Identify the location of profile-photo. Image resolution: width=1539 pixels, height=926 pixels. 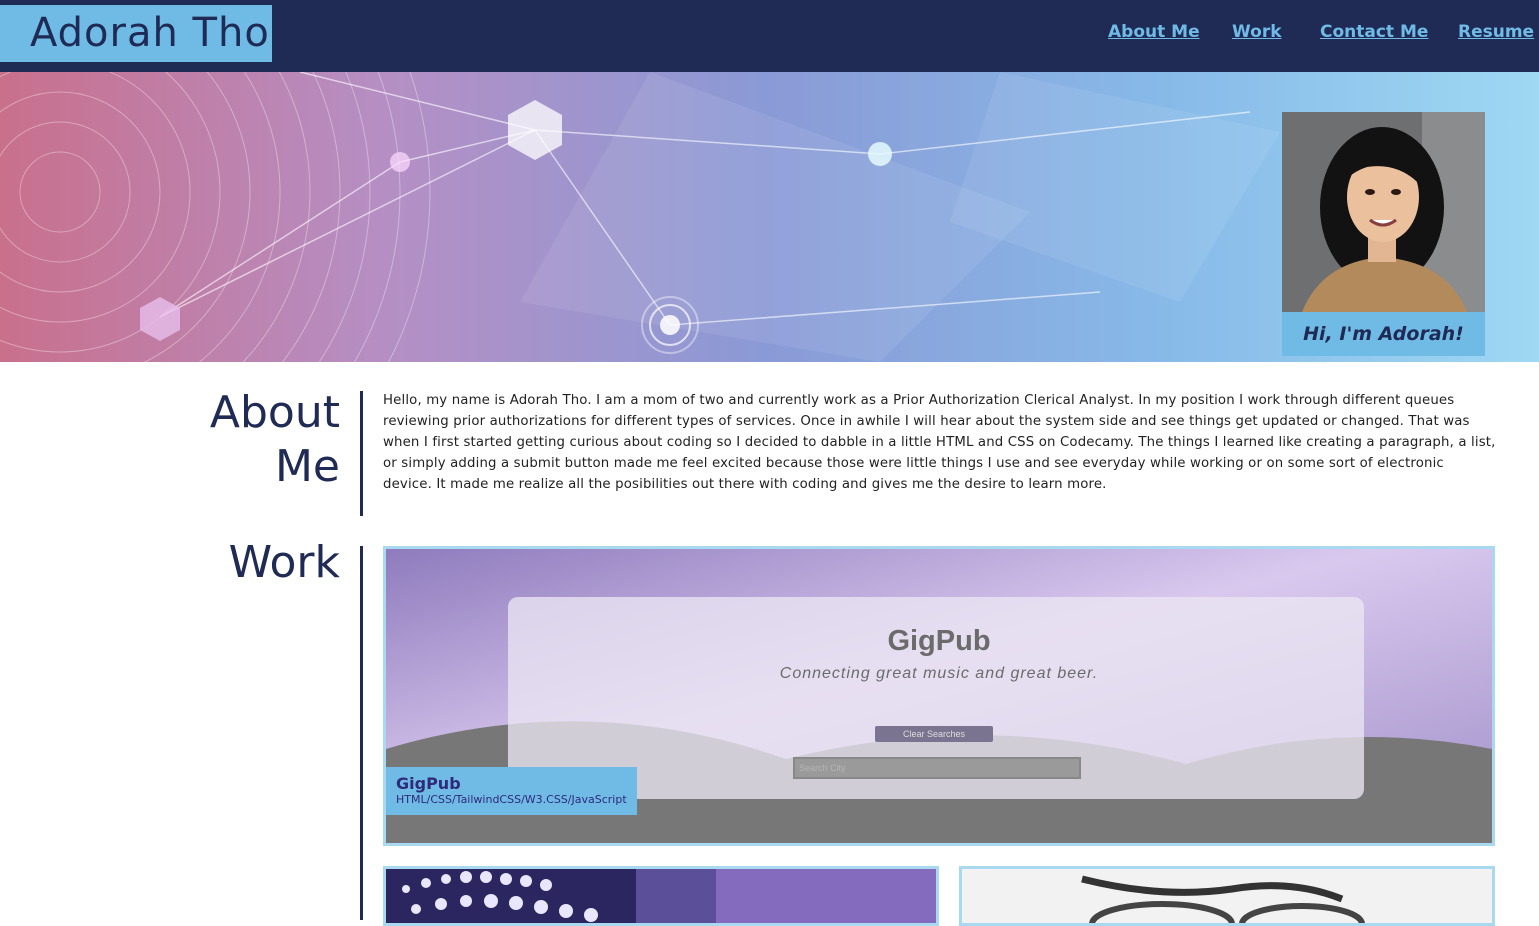
(1383, 212).